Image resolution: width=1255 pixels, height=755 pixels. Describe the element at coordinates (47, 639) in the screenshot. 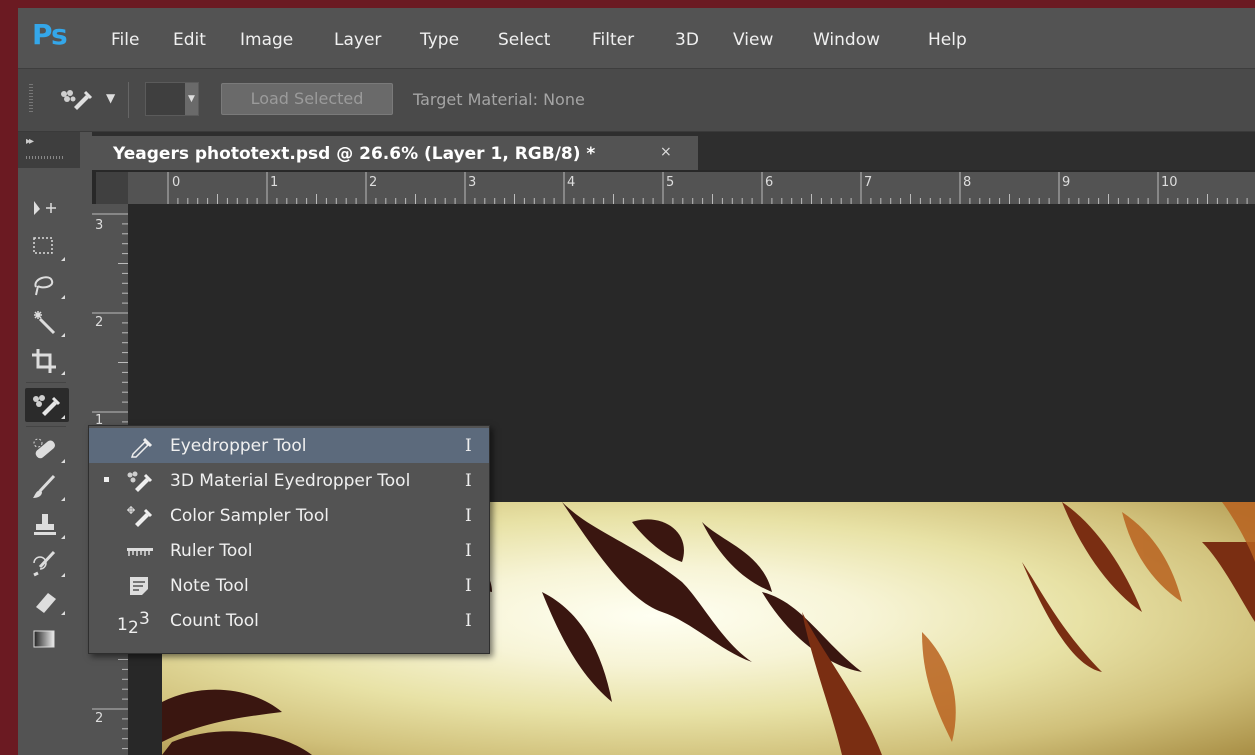

I see `gradient-icon` at that location.